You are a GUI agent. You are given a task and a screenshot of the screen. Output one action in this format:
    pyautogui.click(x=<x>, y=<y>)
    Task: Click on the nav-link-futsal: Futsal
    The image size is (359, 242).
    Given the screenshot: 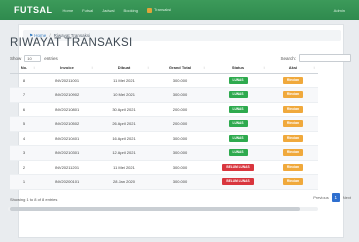 What is the action you would take?
    pyautogui.click(x=87, y=10)
    